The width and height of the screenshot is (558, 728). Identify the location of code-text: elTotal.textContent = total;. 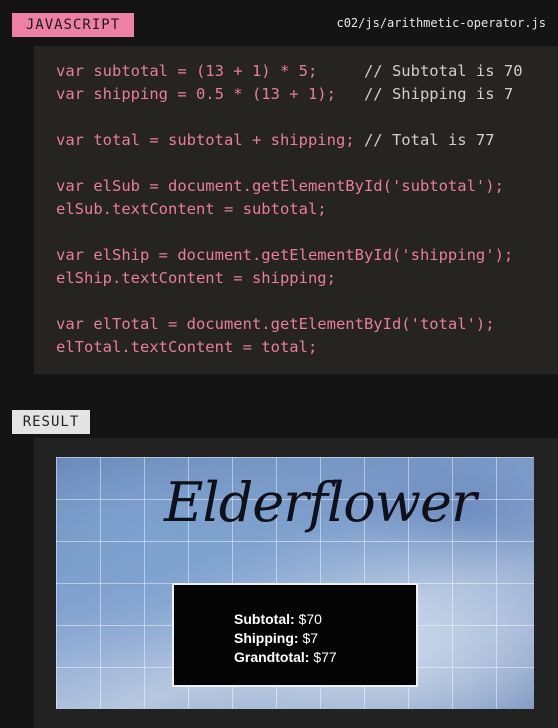
(187, 347).